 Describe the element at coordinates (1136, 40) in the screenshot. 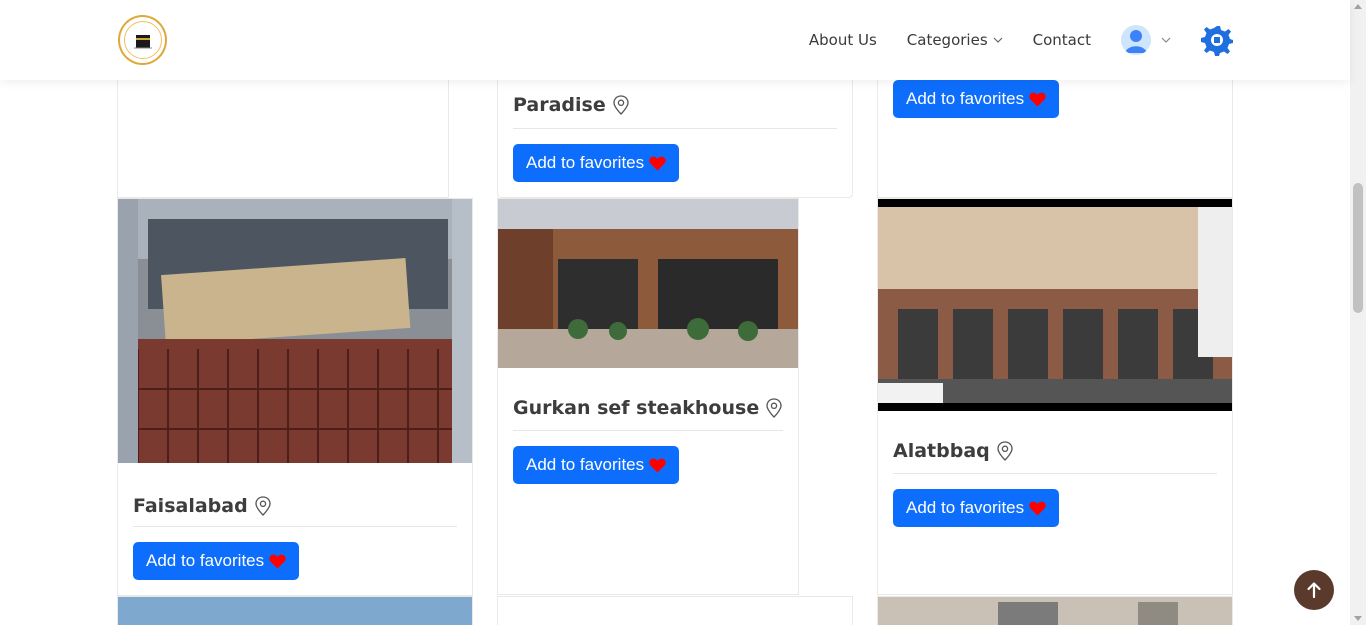

I see `user-avatar-icon` at that location.